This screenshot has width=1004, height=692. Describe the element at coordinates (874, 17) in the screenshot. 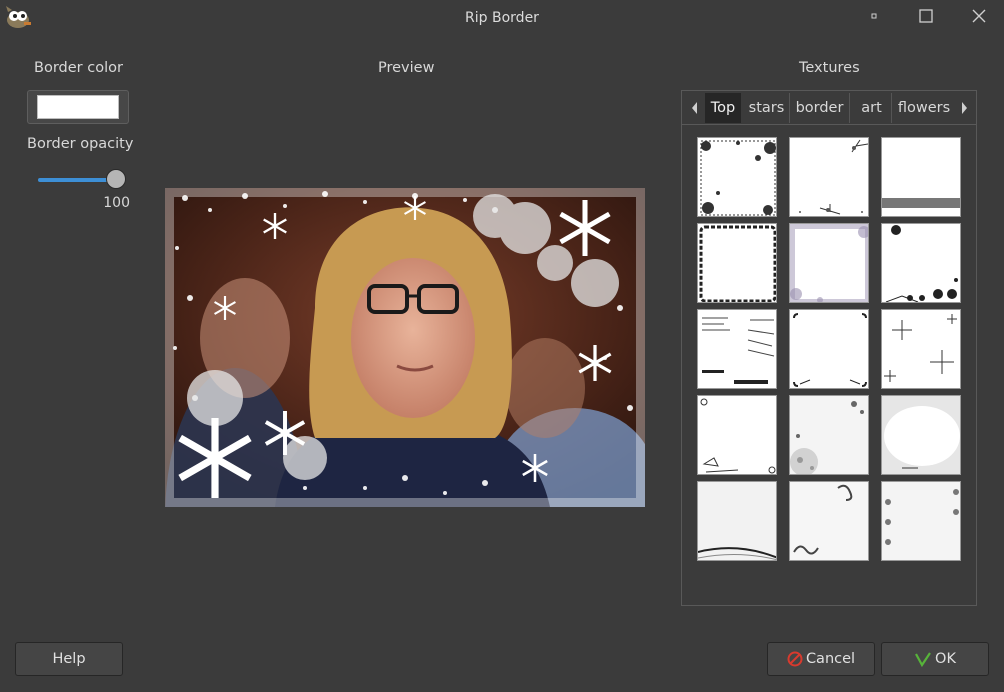

I see `minimize-icon` at that location.